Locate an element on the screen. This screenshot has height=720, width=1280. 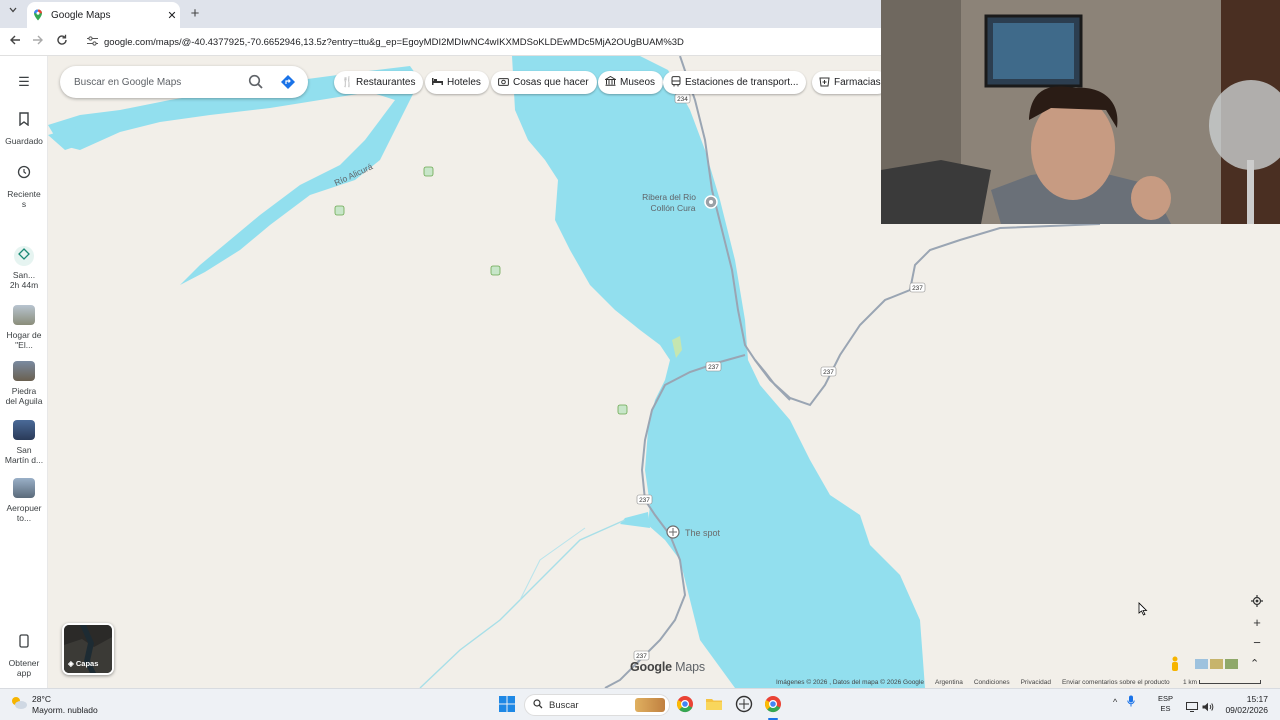
file-explorer-icon is located at coordinates (715, 705).